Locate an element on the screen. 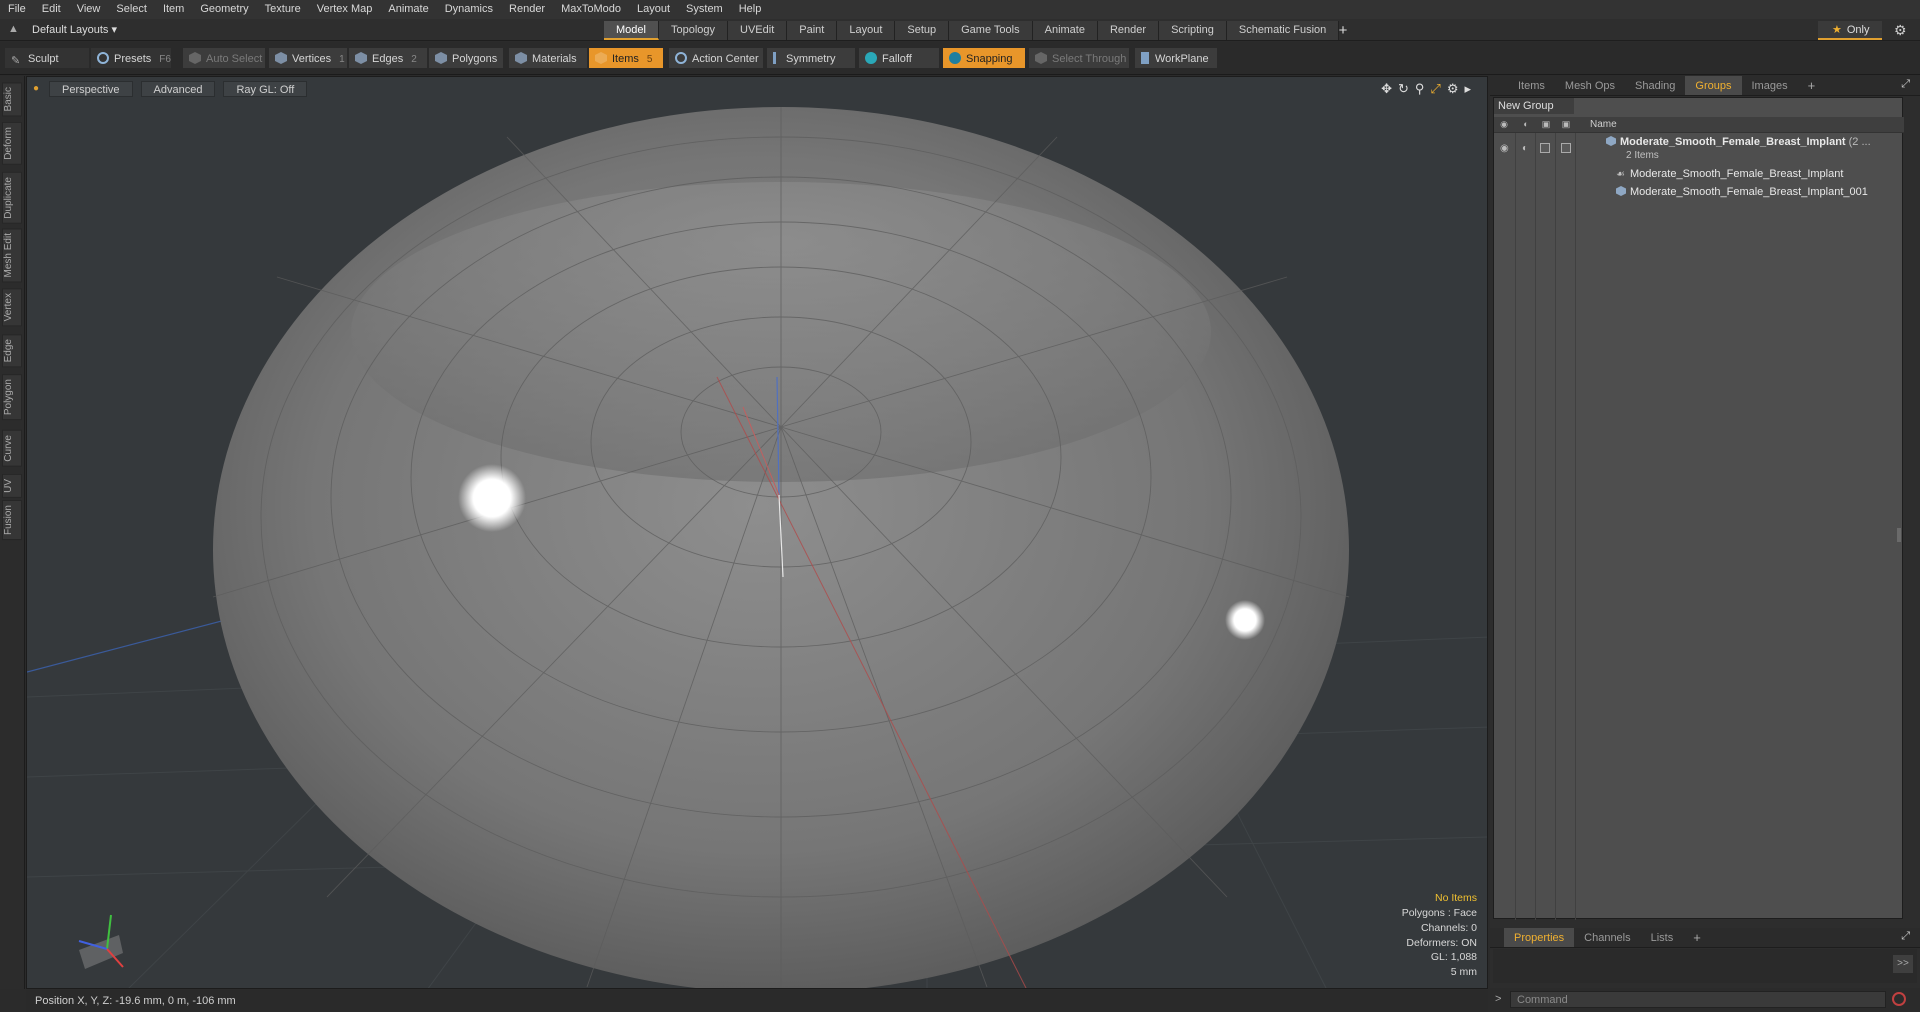 The image size is (1920, 1012). edges-button: Edges 2 is located at coordinates (388, 58).